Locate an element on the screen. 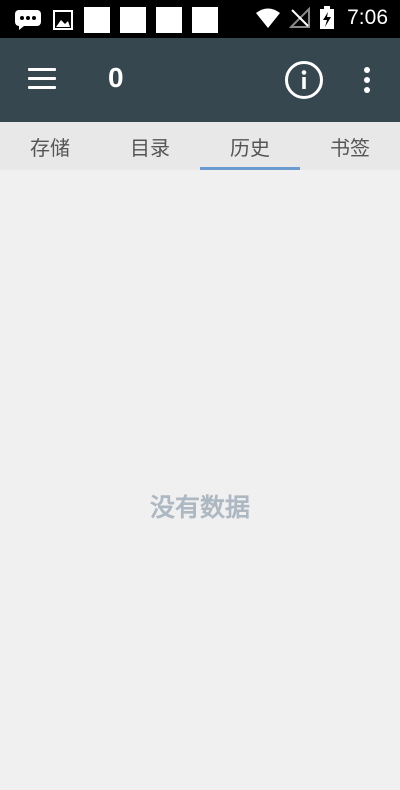  toolbar: 0 is located at coordinates (200, 80).